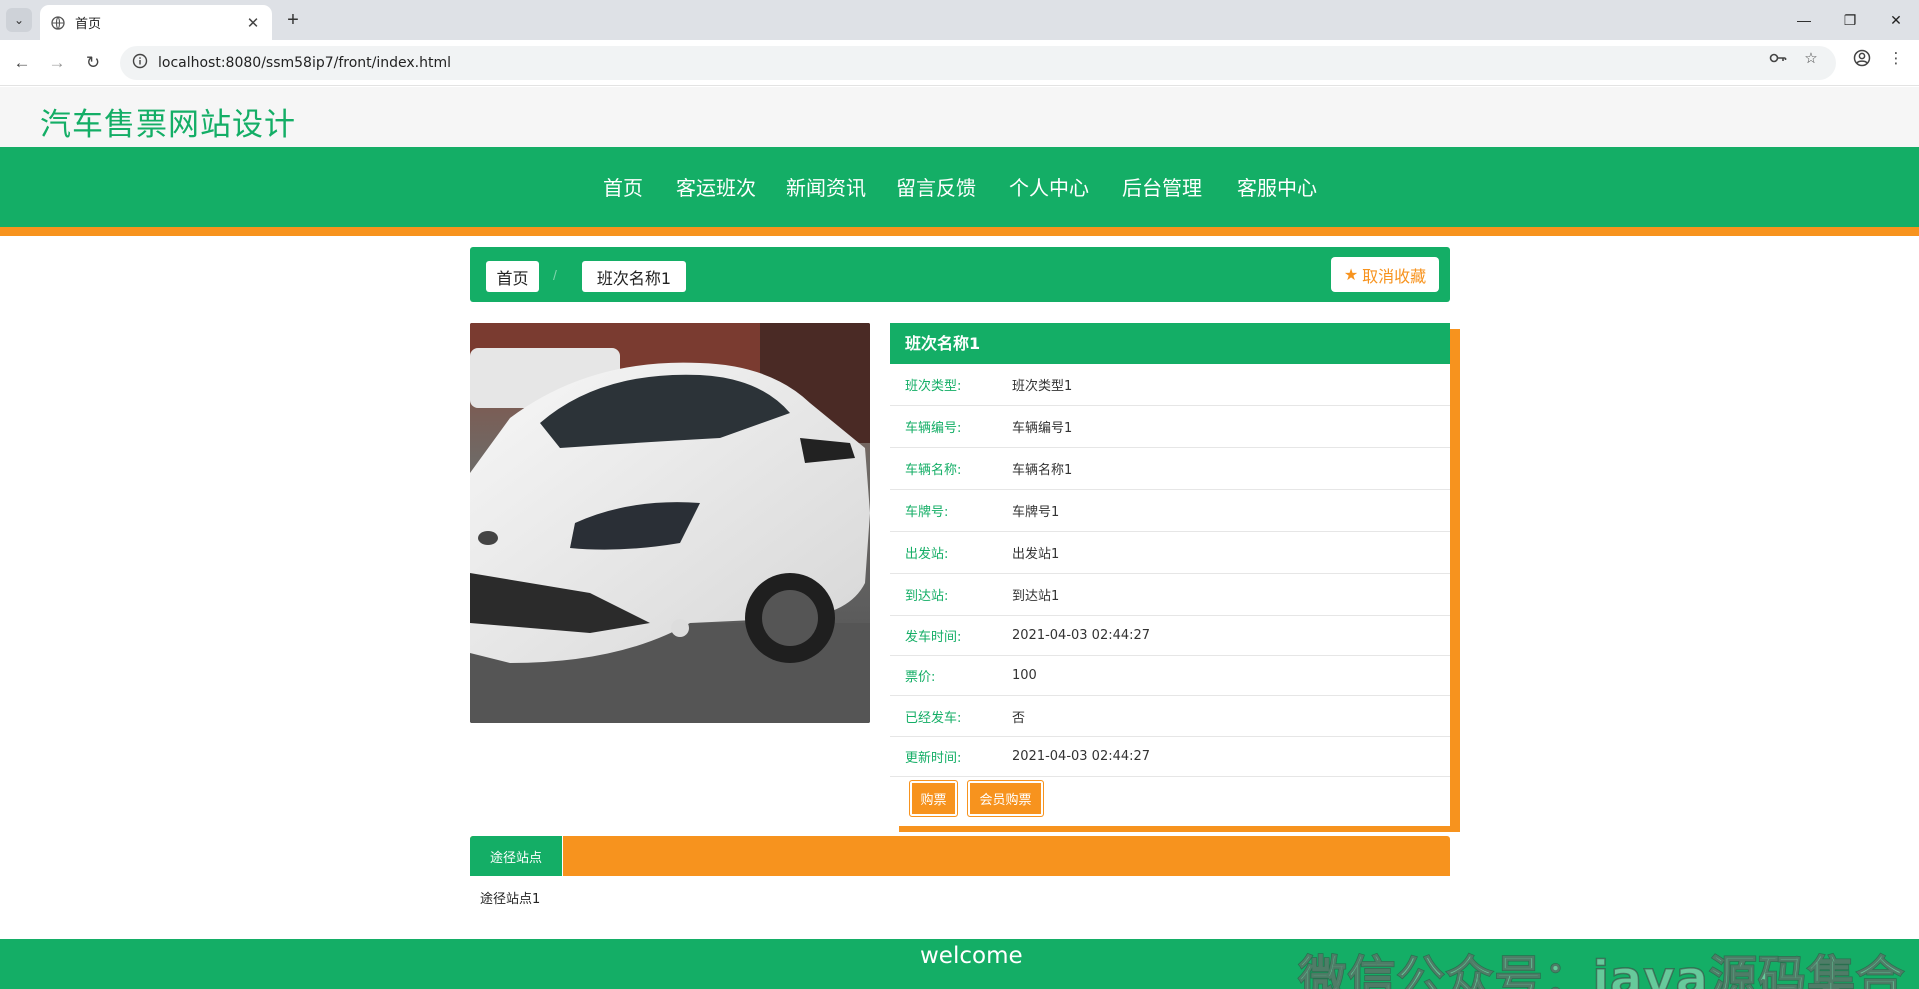 The image size is (1919, 989). What do you see at coordinates (93, 63) in the screenshot?
I see `reload-icon: ↻` at bounding box center [93, 63].